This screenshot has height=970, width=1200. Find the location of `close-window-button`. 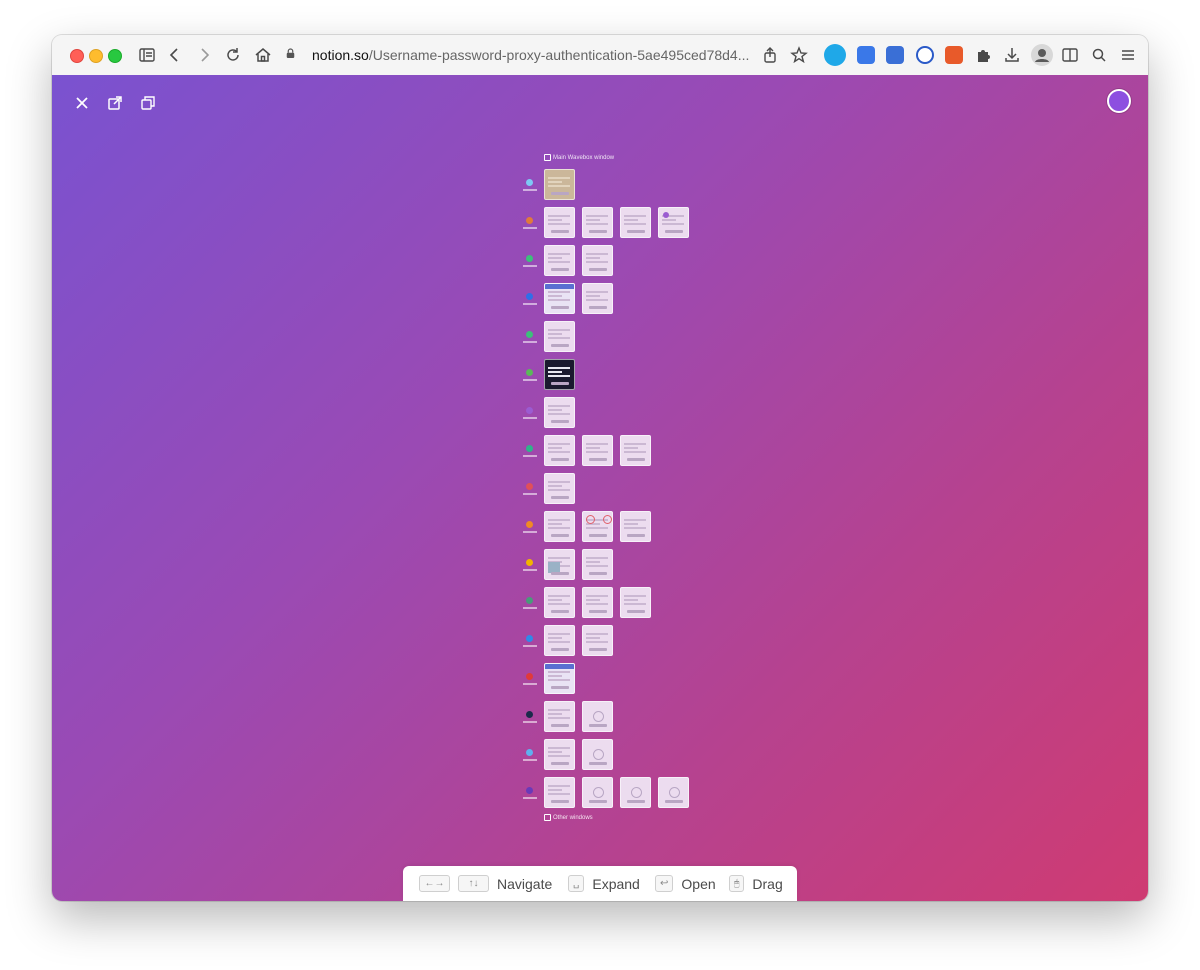

close-window-button is located at coordinates (77, 56).